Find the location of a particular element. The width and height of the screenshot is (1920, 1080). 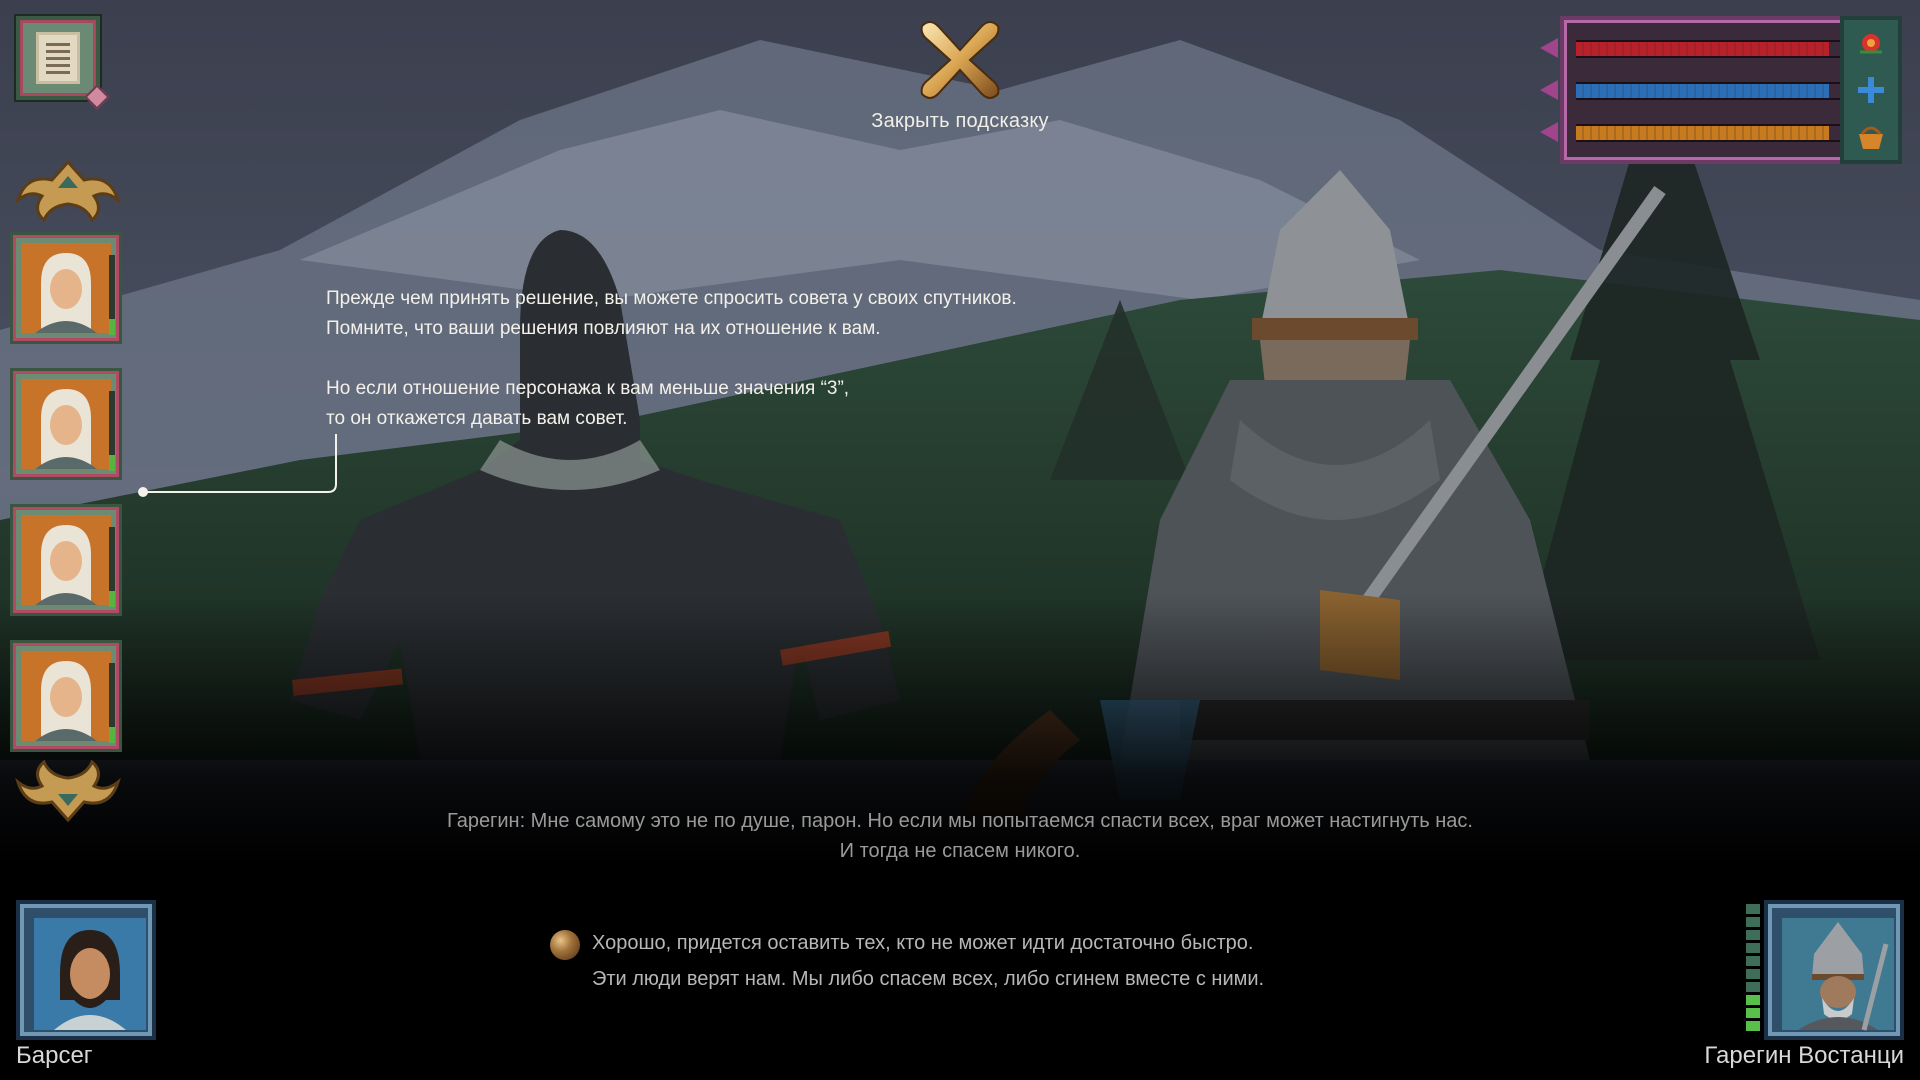

npc-name: Гарегин Востанци is located at coordinates (1804, 1055).